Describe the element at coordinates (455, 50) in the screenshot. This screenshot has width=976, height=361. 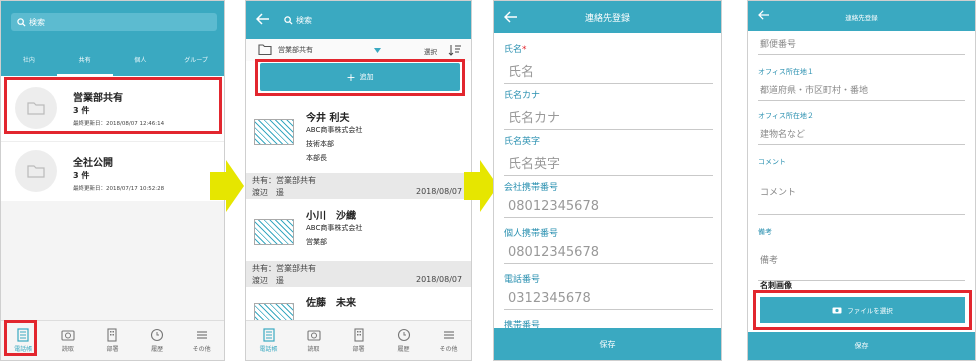
I see `sort-icon` at that location.